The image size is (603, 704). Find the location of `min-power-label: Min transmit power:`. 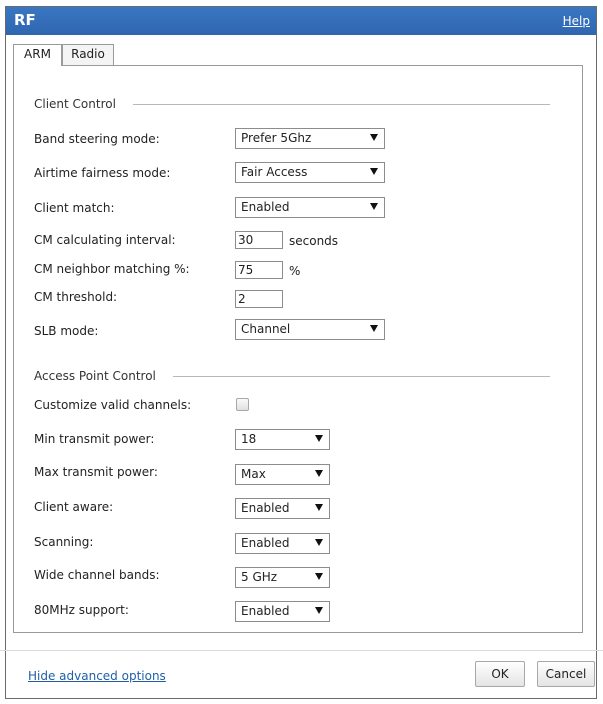

min-power-label: Min transmit power: is located at coordinates (94, 439).